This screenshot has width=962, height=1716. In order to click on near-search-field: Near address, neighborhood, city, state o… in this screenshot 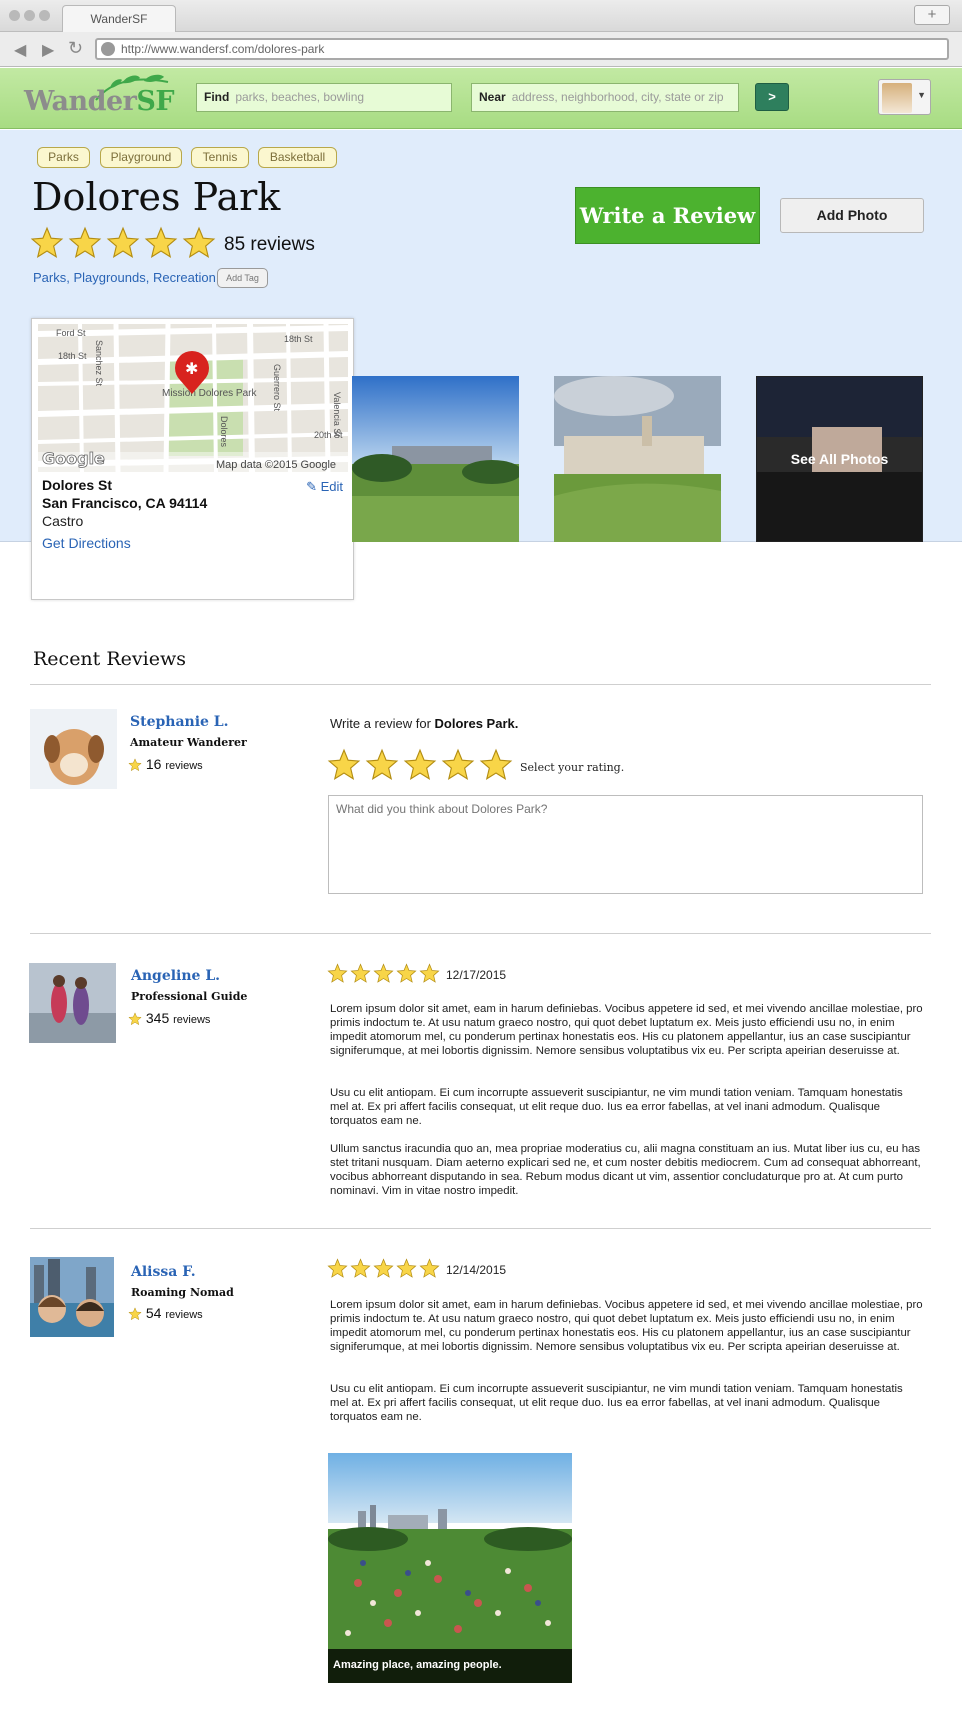, I will do `click(605, 97)`.